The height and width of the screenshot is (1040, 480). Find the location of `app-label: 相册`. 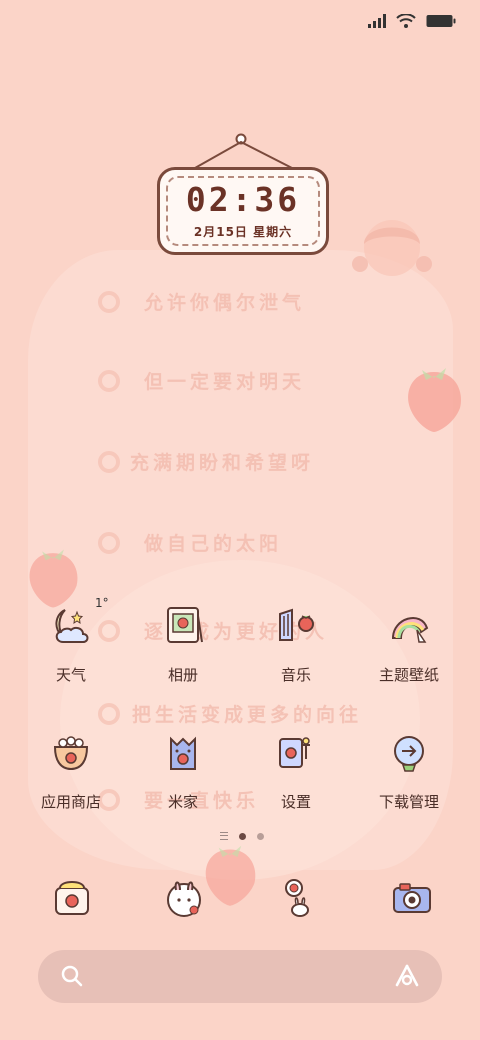

app-label: 相册 is located at coordinates (182, 675).